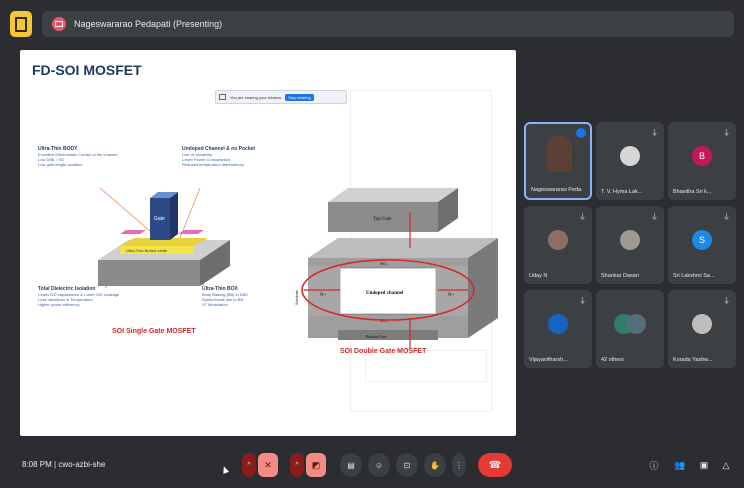 Image resolution: width=744 pixels, height=488 pixels. I want to click on more-icon: ⋮, so click(459, 465).